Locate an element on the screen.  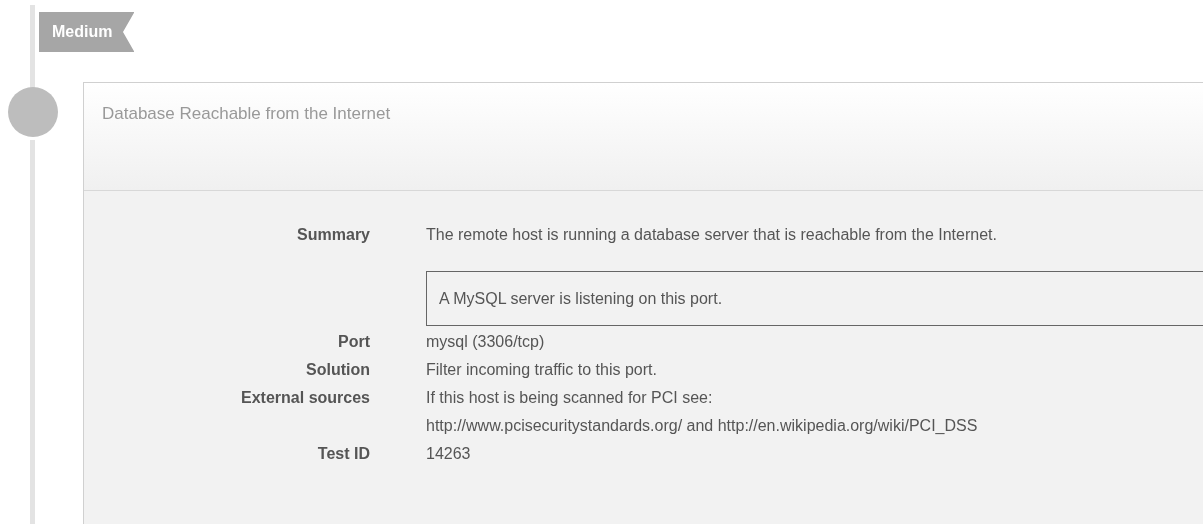
field-label: Solution is located at coordinates (337, 370).